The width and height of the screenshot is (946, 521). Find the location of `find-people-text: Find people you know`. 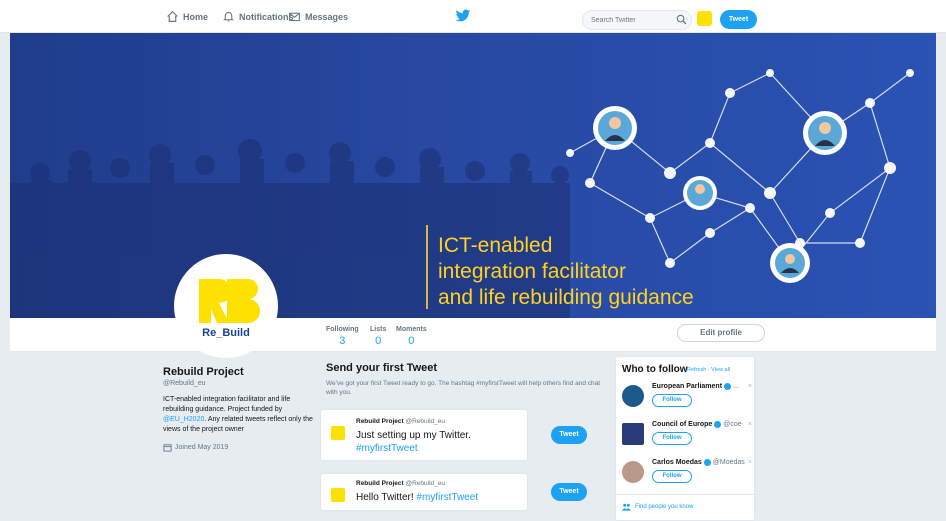

find-people-text: Find people you know is located at coordinates (664, 507).